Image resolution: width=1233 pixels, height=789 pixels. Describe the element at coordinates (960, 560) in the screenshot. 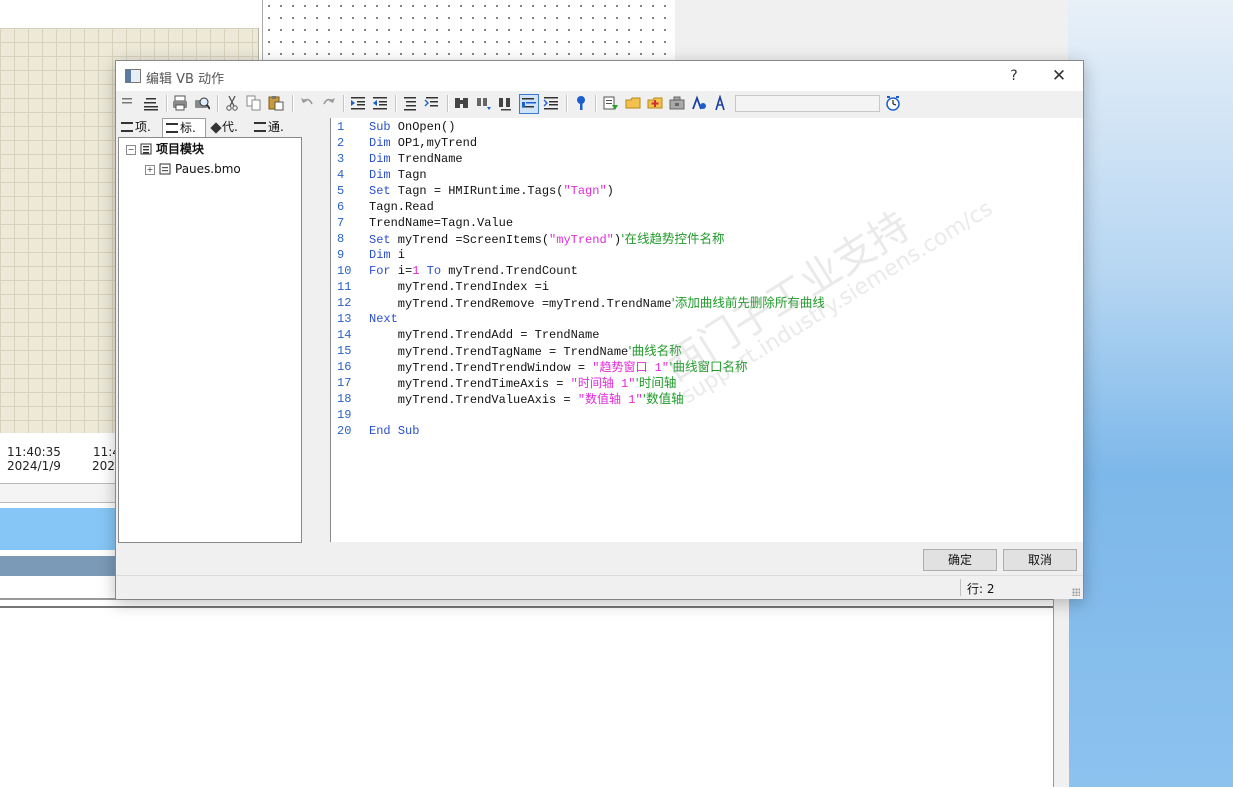

I see `ok-button: 确定` at that location.